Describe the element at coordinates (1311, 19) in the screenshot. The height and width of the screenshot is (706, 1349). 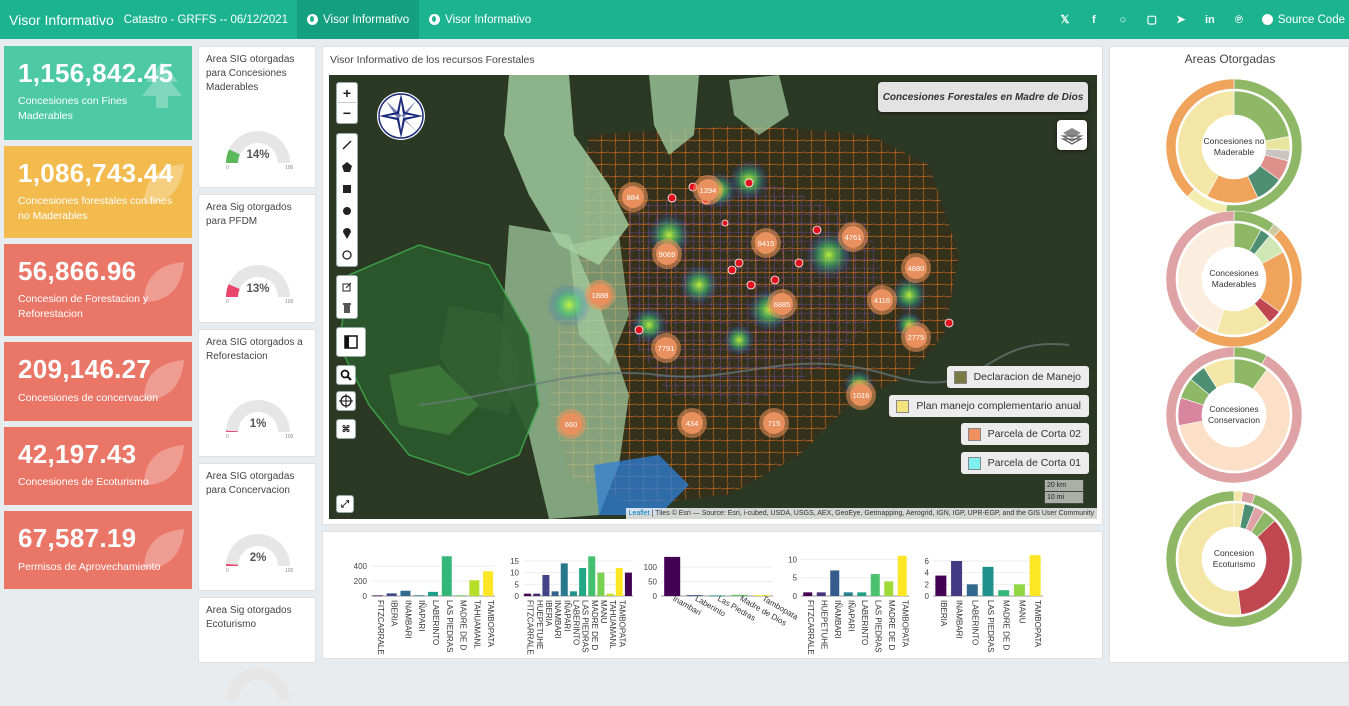
I see `source-code-label: Source Code` at that location.